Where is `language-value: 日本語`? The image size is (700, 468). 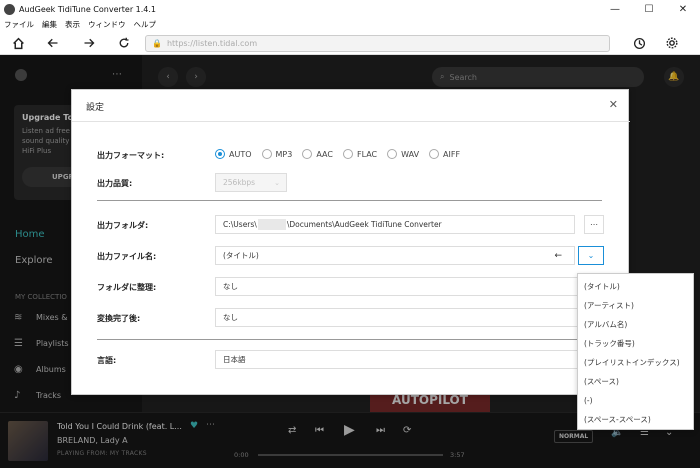 language-value: 日本語 is located at coordinates (234, 359).